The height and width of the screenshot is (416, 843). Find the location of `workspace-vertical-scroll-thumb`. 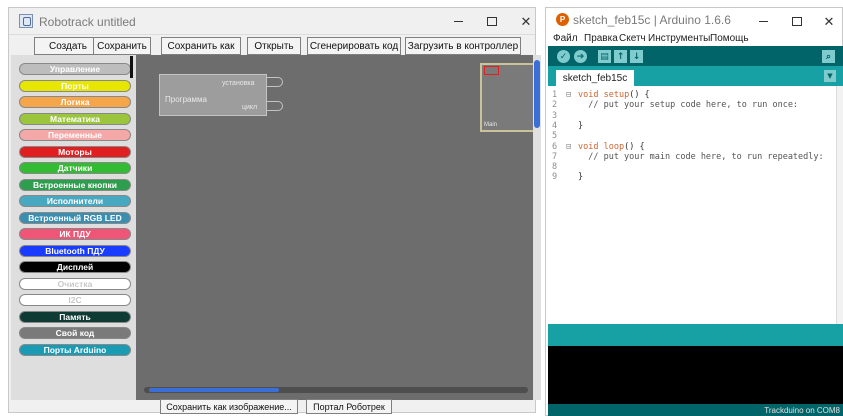

workspace-vertical-scroll-thumb is located at coordinates (537, 94).